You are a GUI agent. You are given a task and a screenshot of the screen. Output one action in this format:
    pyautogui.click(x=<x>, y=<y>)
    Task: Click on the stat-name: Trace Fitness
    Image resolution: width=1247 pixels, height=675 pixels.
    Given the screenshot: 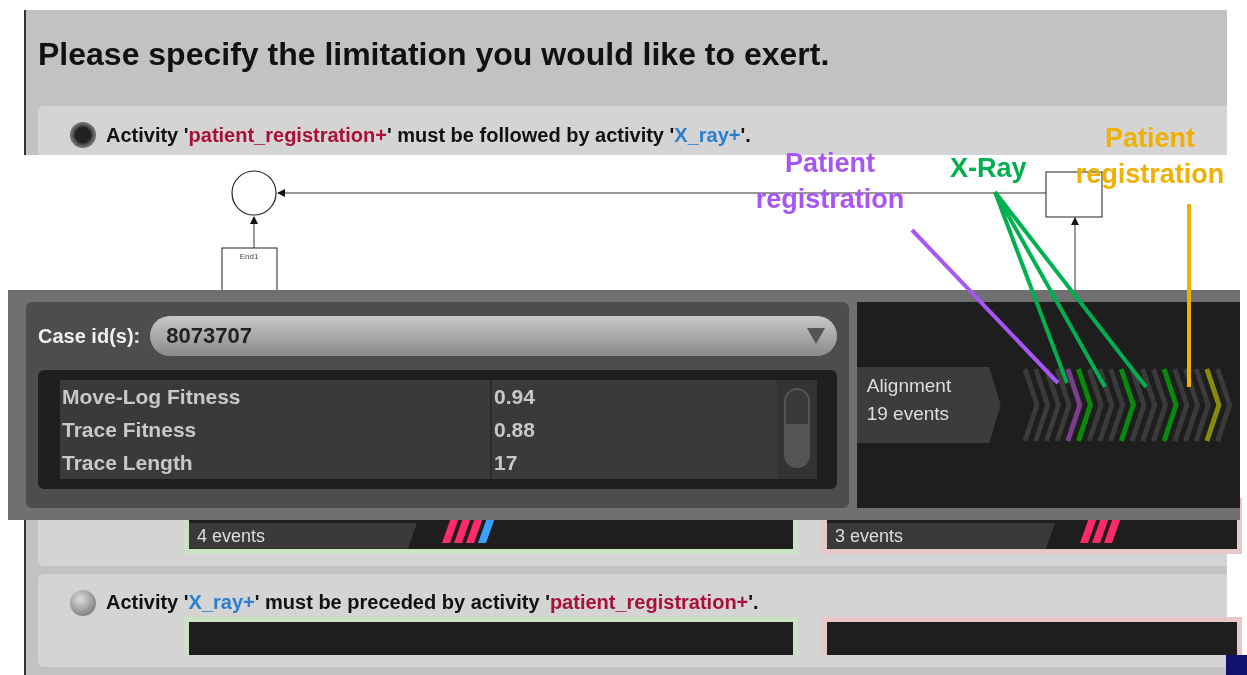 What is the action you would take?
    pyautogui.click(x=129, y=430)
    